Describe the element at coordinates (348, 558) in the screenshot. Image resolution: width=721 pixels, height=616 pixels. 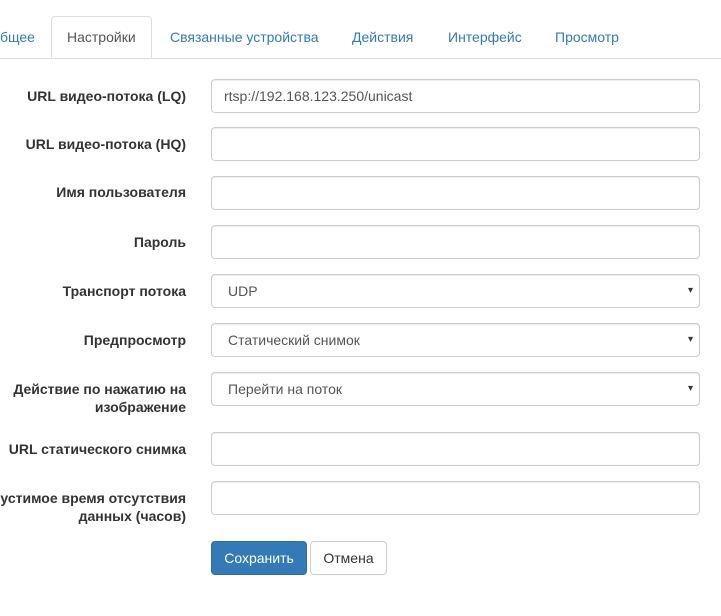
I see `cancel-button: Отмена` at that location.